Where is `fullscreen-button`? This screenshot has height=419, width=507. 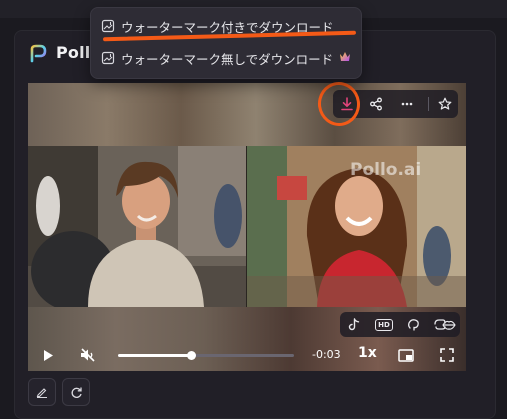 fullscreen-button is located at coordinates (447, 355).